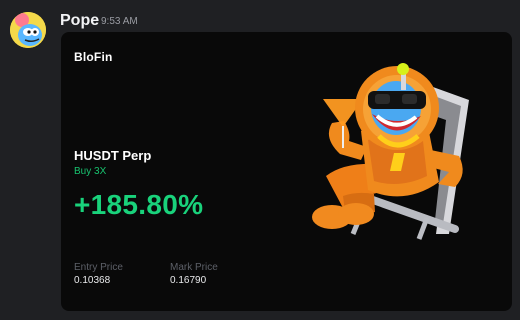 Image resolution: width=520 pixels, height=320 pixels. I want to click on mark-price-value: 0.16790, so click(188, 280).